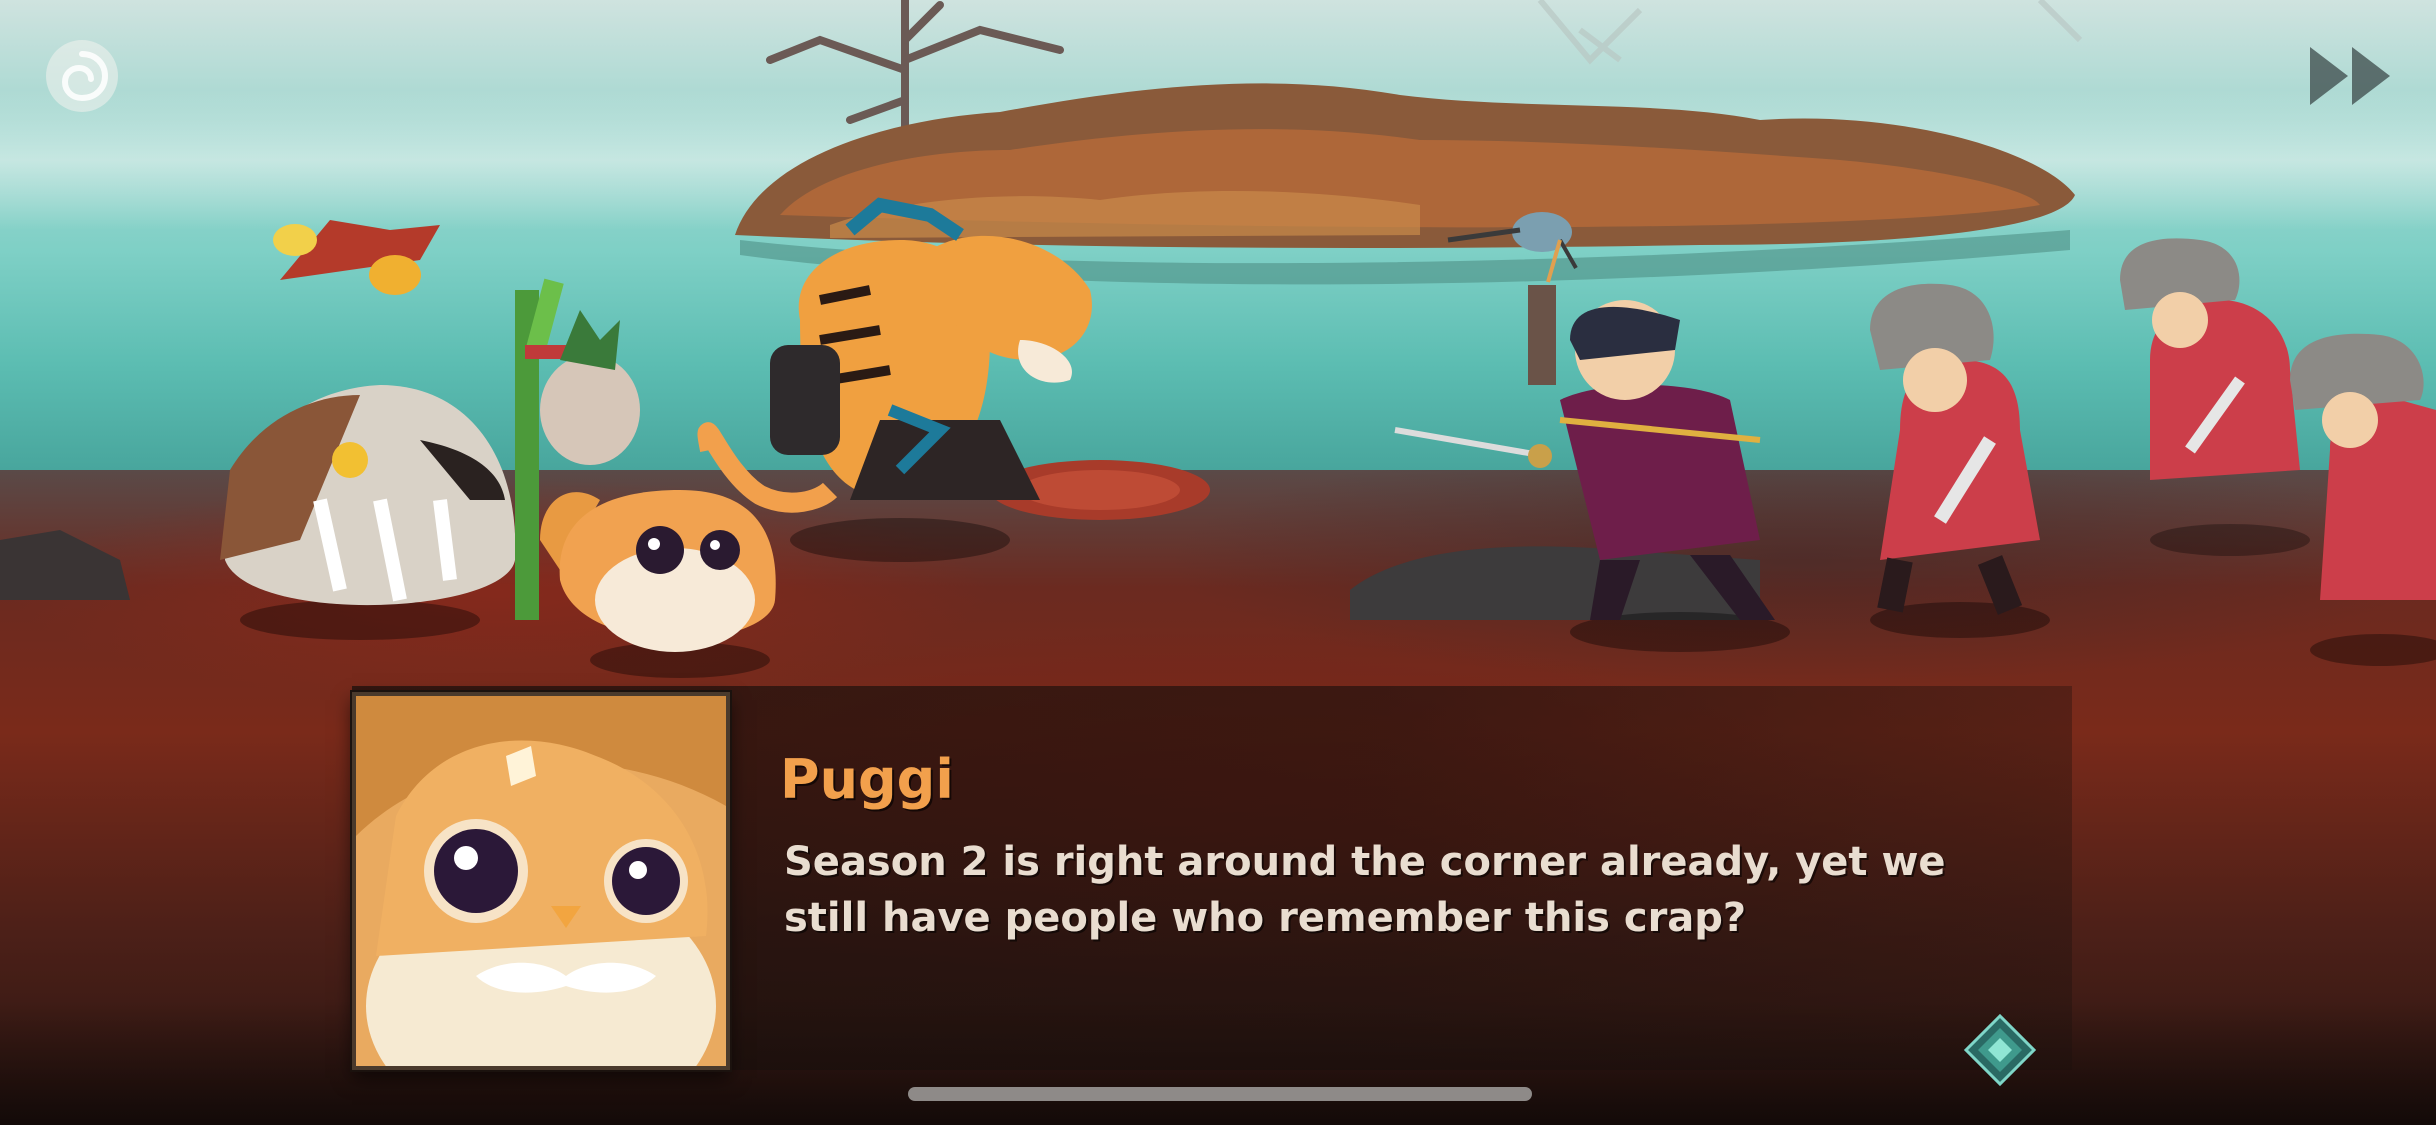 Image resolution: width=2436 pixels, height=1125 pixels. What do you see at coordinates (356, 257) in the screenshot?
I see `birds-with-hat` at bounding box center [356, 257].